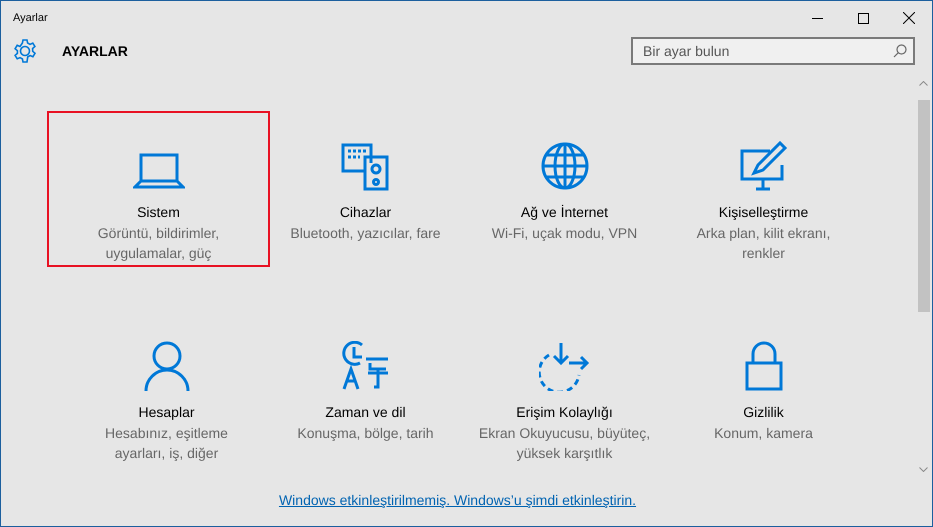  I want to click on tile-title: Kişiselleştirme, so click(763, 212).